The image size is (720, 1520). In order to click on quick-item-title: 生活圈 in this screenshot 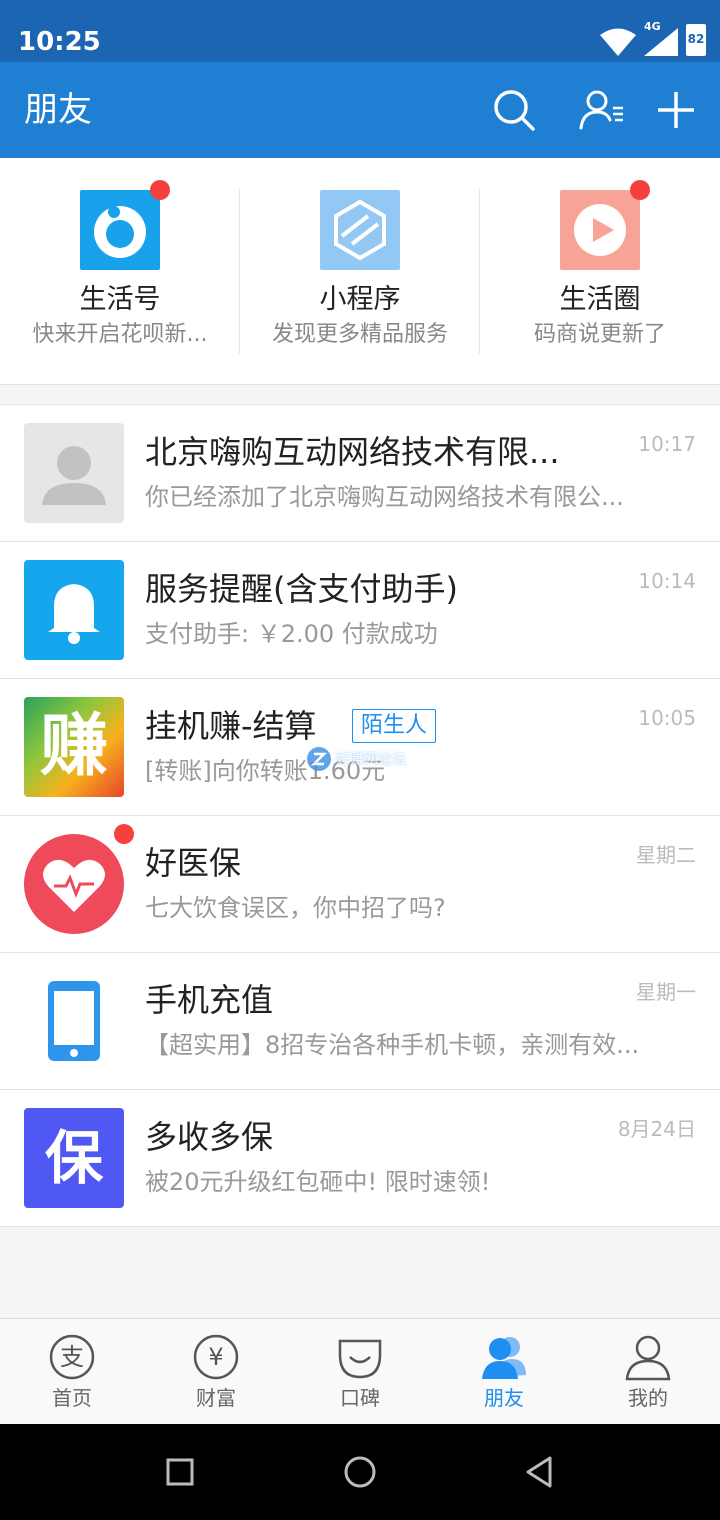, I will do `click(600, 299)`.